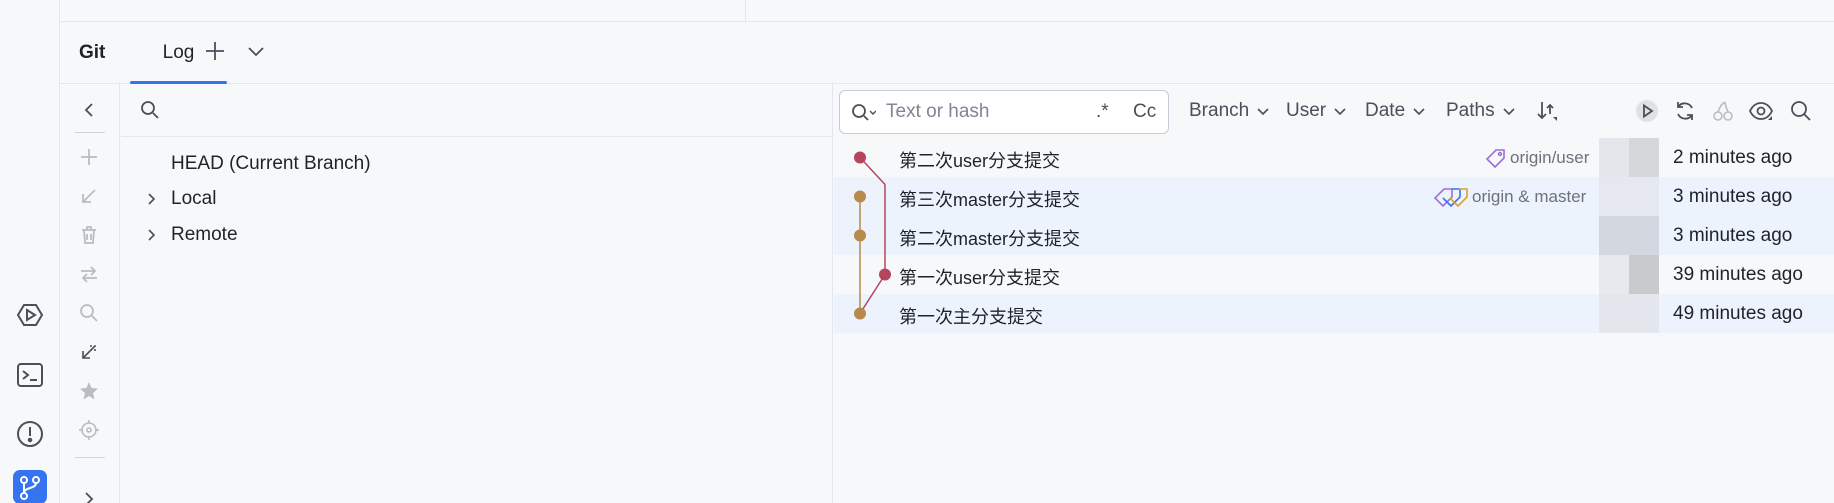 The width and height of the screenshot is (1834, 503). Describe the element at coordinates (90, 293) in the screenshot. I see `branches-toolbar` at that location.